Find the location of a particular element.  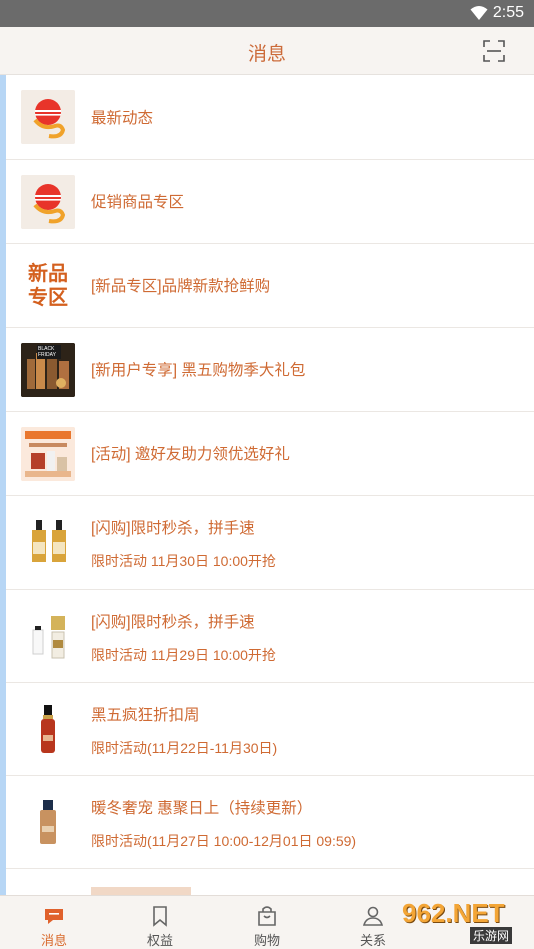

foundation-bottle is located at coordinates (48, 823).